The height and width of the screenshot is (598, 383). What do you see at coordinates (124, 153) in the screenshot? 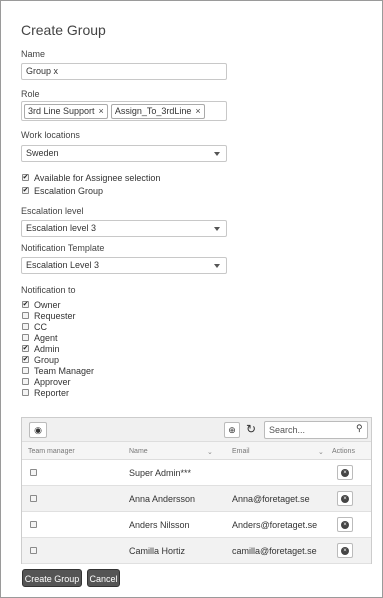
I see `work-locations-select: Sweden` at bounding box center [124, 153].